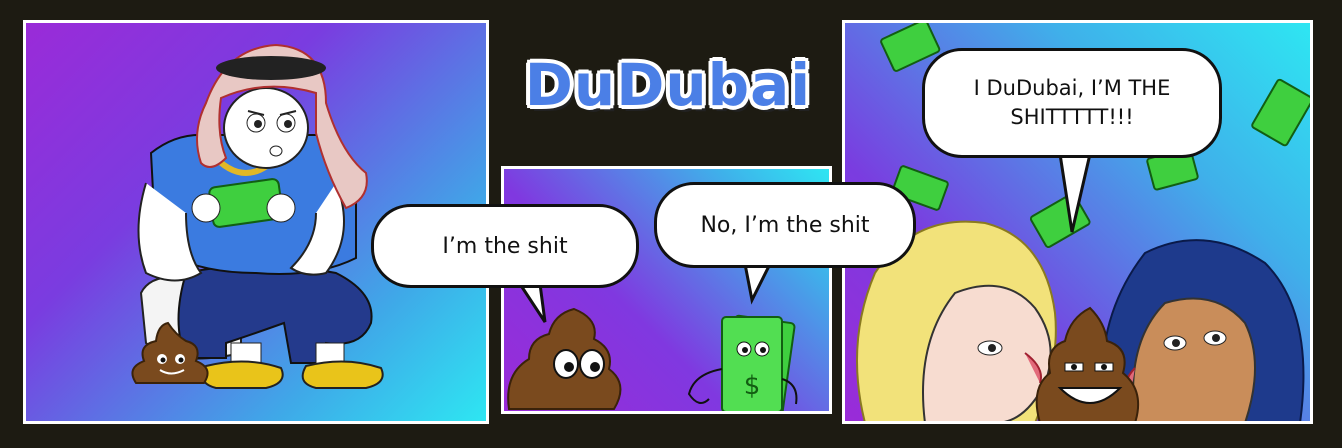 The width and height of the screenshot is (1342, 448). What do you see at coordinates (785, 225) in the screenshot?
I see `speech-bubble-money: No, I’m the shit` at bounding box center [785, 225].